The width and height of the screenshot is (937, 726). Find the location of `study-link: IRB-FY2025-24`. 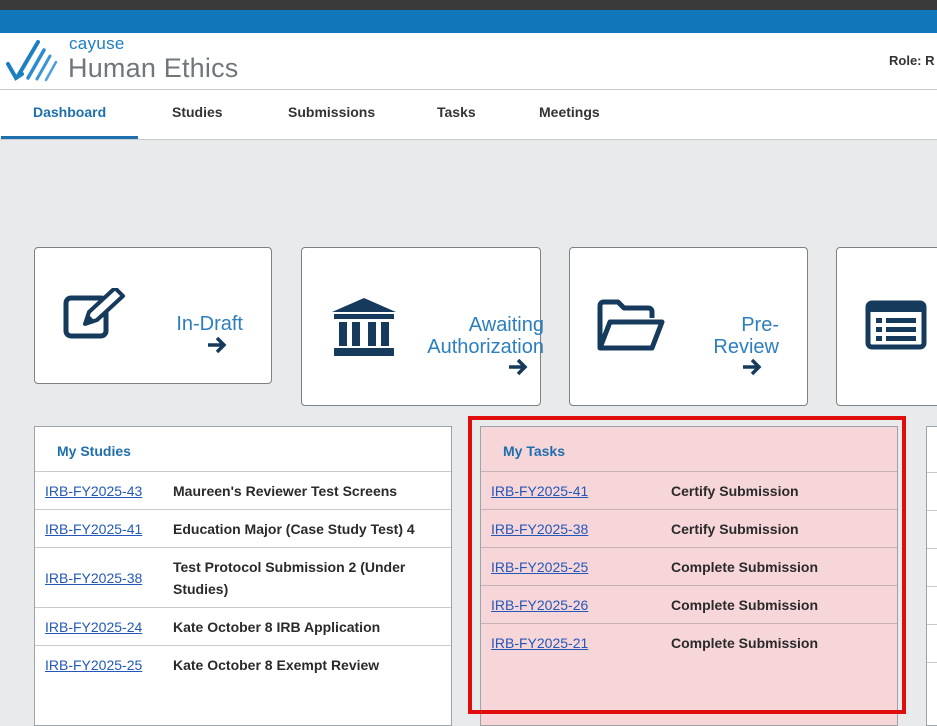

study-link: IRB-FY2025-24 is located at coordinates (93, 627).